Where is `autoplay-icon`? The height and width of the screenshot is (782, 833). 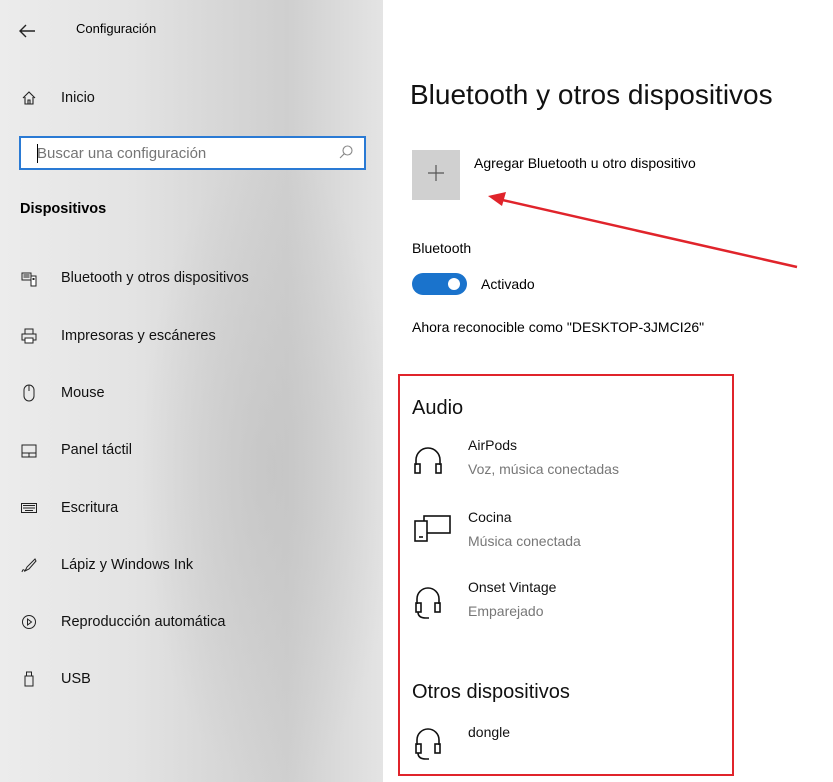
autoplay-icon is located at coordinates (29, 622).